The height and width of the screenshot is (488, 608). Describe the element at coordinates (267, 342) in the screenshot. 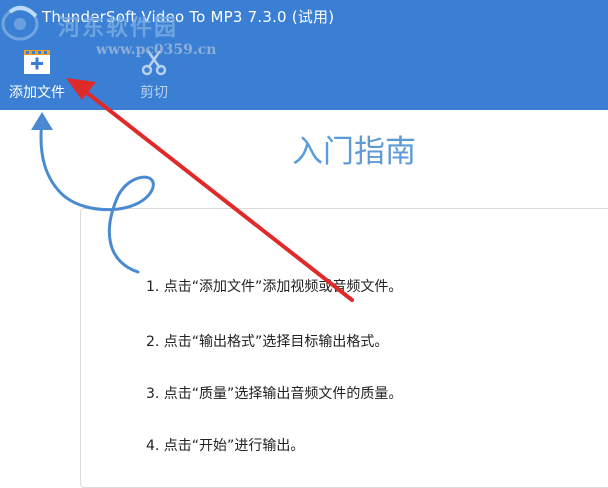

I see `guide-step: 2. 点击“输出格式”选择目标输出格式。` at that location.